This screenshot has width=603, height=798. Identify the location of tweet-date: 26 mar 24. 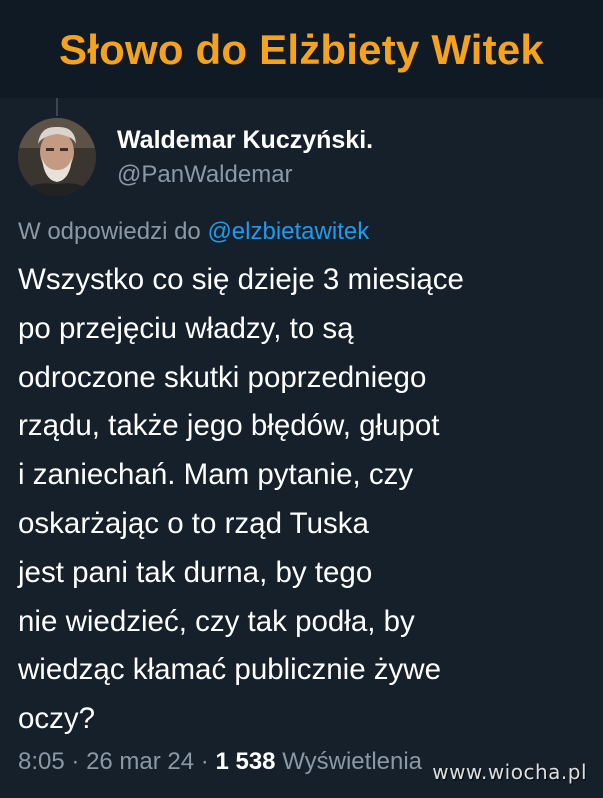
(140, 761).